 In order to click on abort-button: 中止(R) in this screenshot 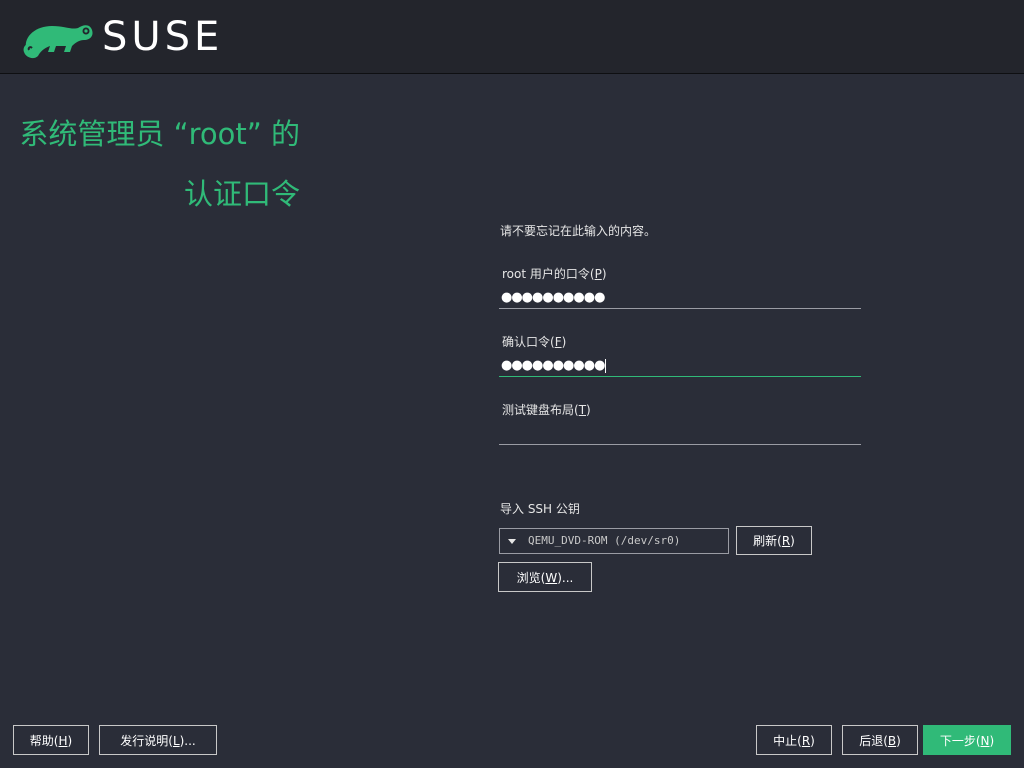, I will do `click(794, 740)`.